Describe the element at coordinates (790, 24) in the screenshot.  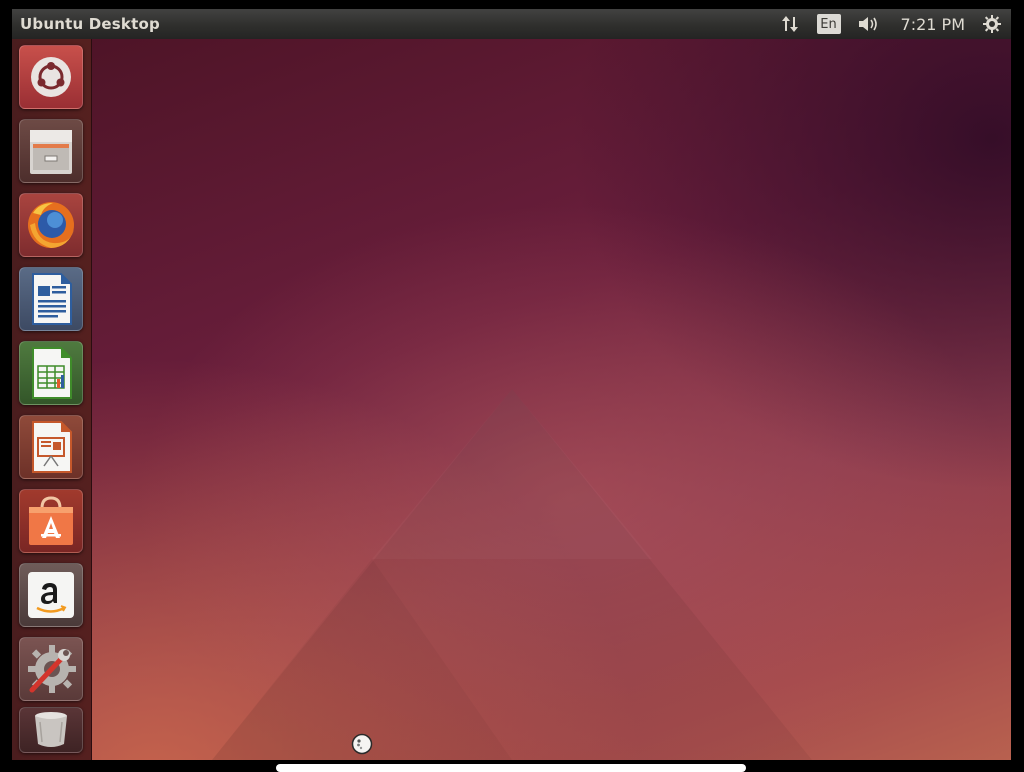
I see `network-updown-icon` at that location.